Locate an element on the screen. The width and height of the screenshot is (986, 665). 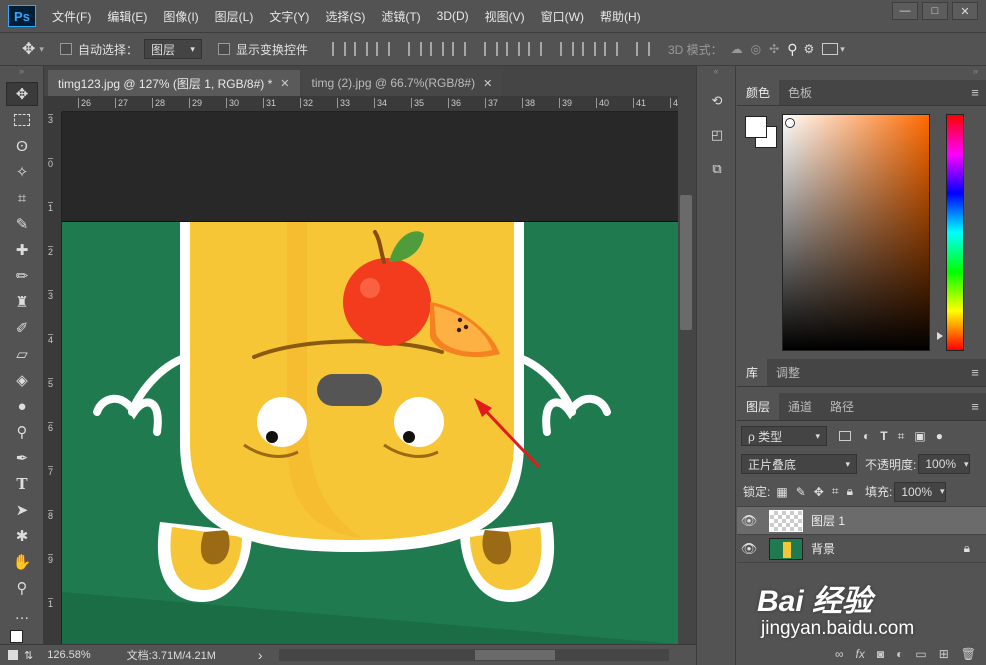
filter-smart-icon: ▣ is located at coordinates (919, 436).